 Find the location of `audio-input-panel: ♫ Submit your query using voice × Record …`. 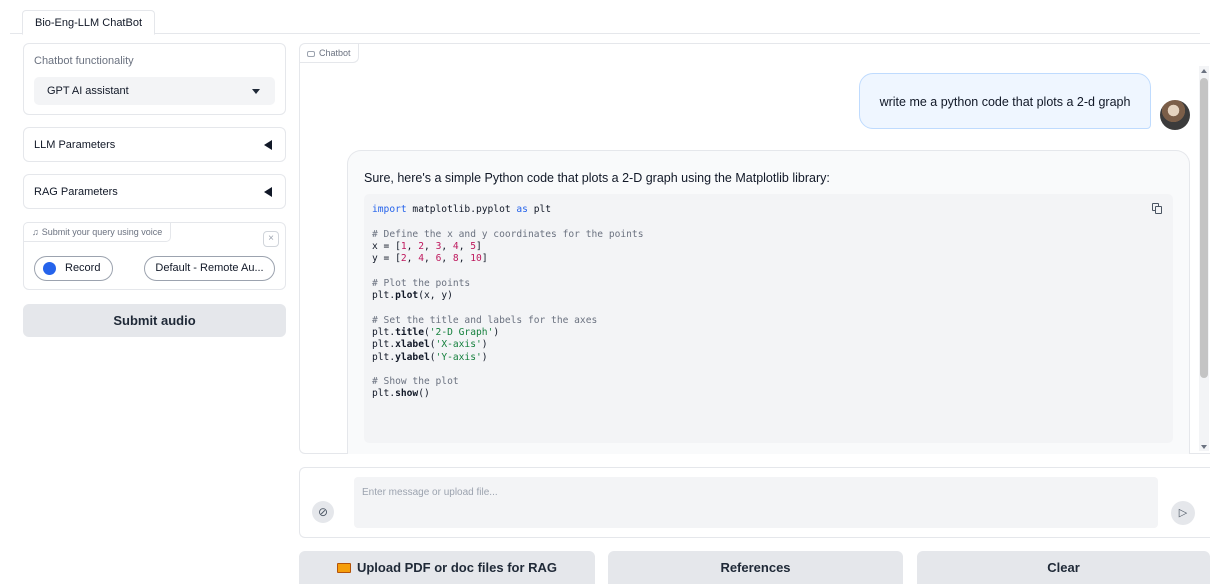

audio-input-panel: ♫ Submit your query using voice × Record … is located at coordinates (154, 256).